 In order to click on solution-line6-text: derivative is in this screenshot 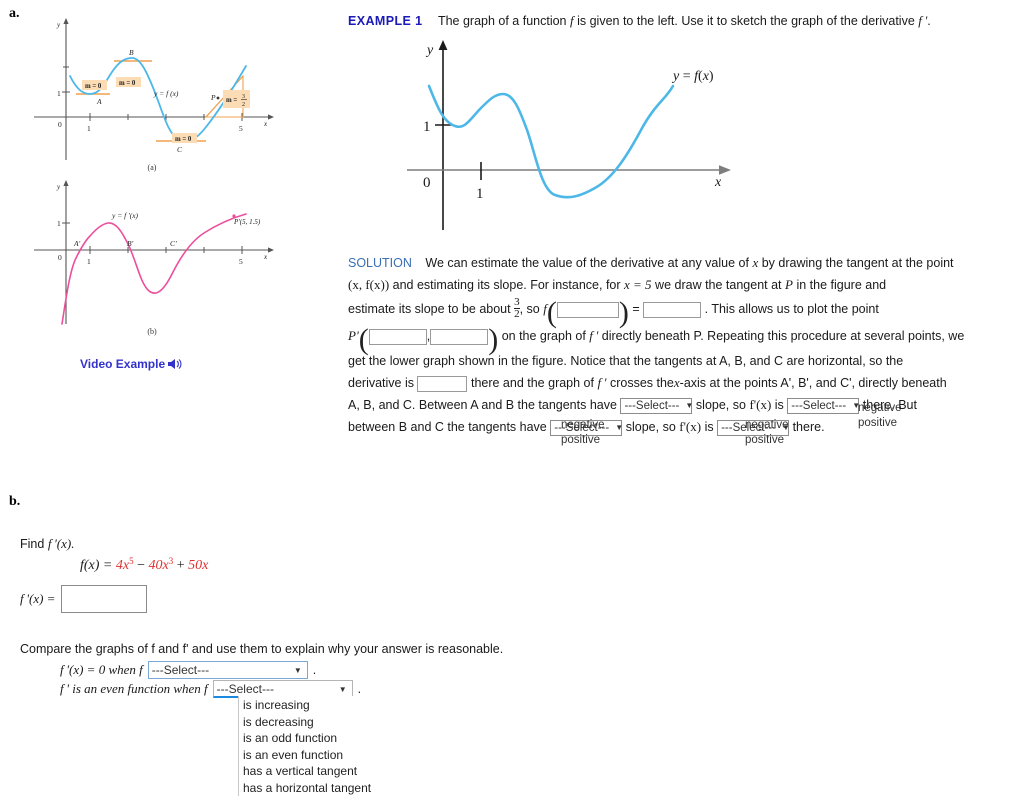, I will do `click(381, 383)`.